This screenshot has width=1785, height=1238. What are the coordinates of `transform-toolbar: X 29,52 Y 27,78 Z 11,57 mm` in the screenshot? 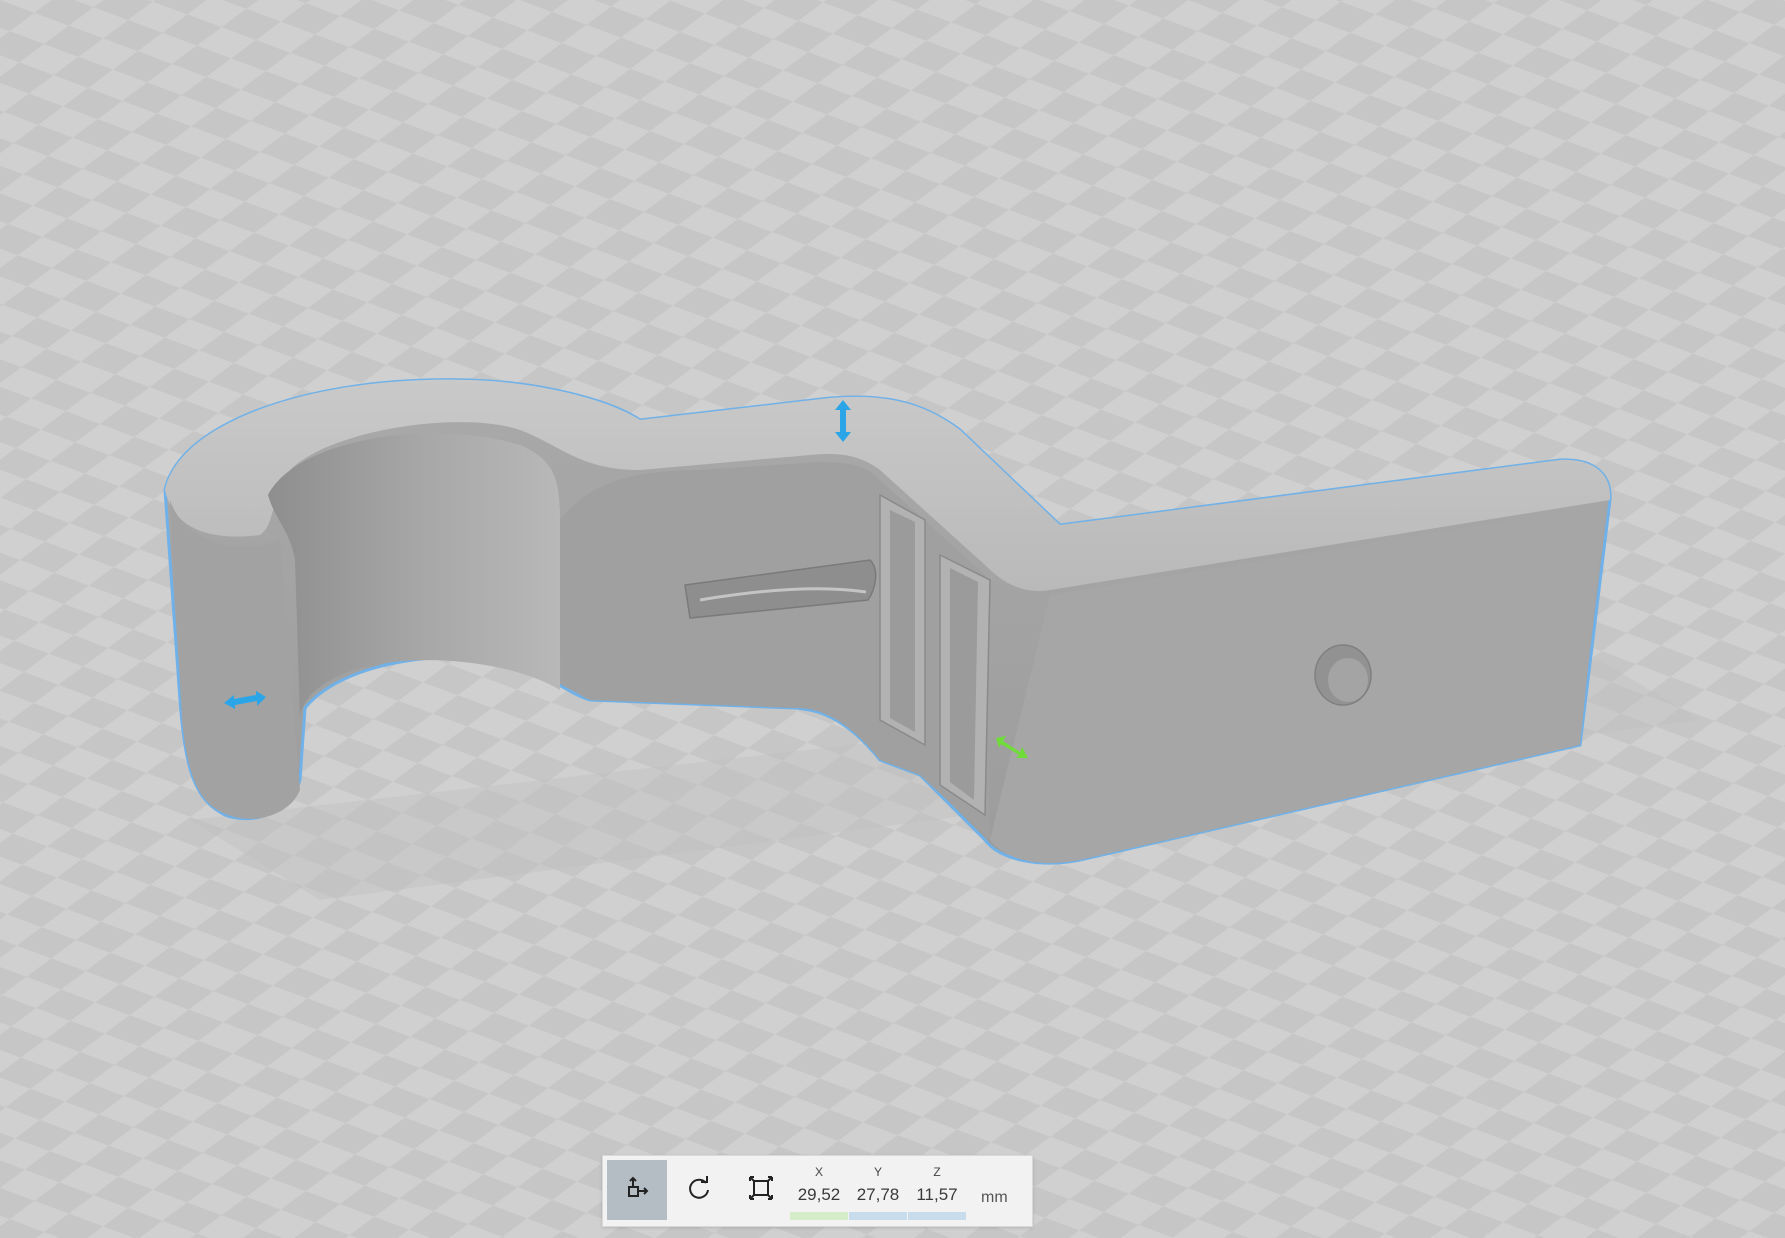 It's located at (817, 1191).